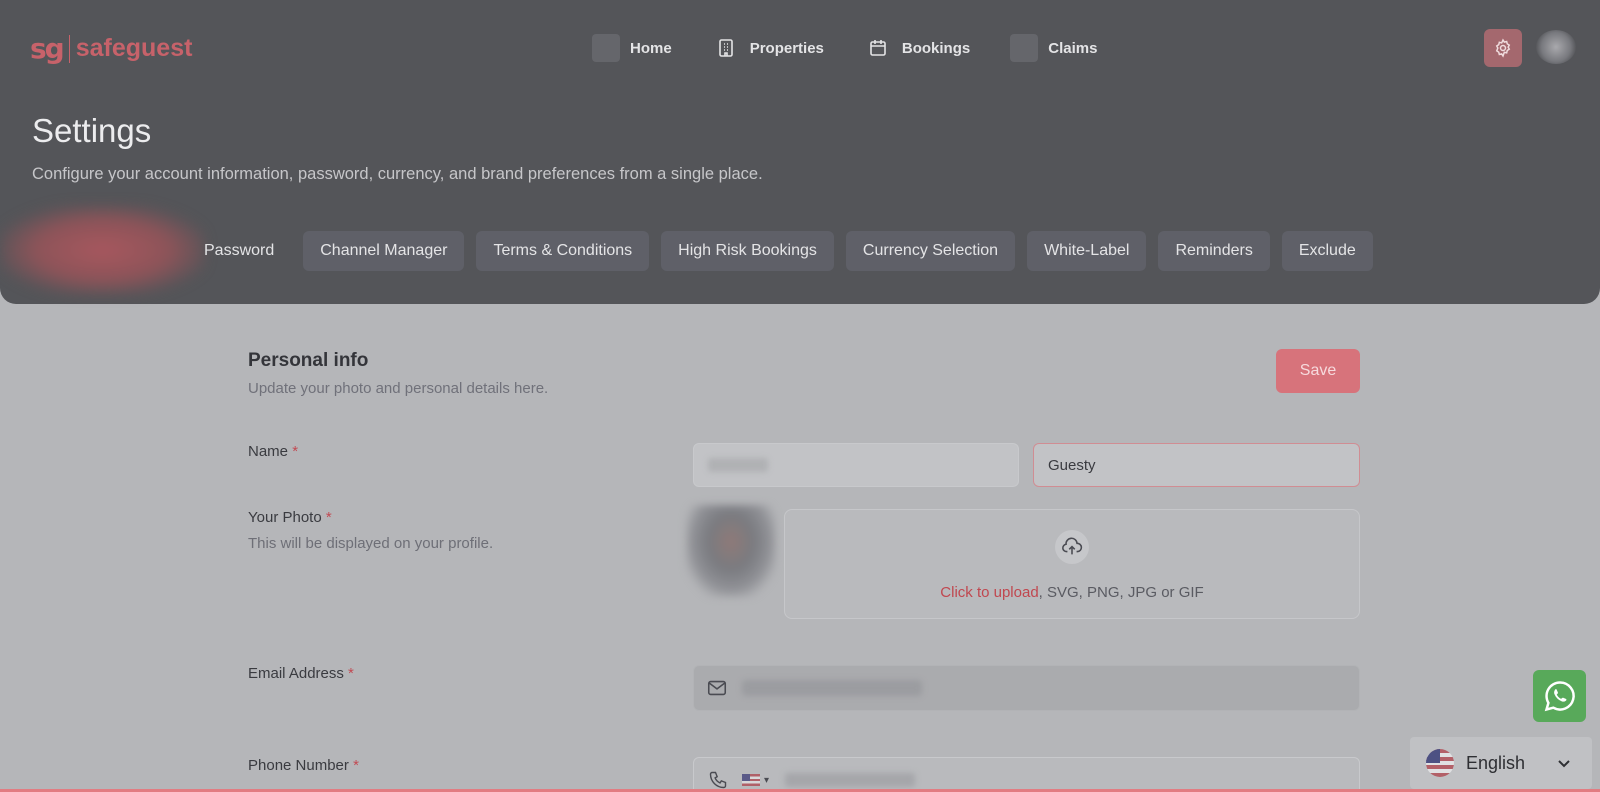 Image resolution: width=1600 pixels, height=792 pixels. I want to click on name-label-text: Name, so click(268, 451).